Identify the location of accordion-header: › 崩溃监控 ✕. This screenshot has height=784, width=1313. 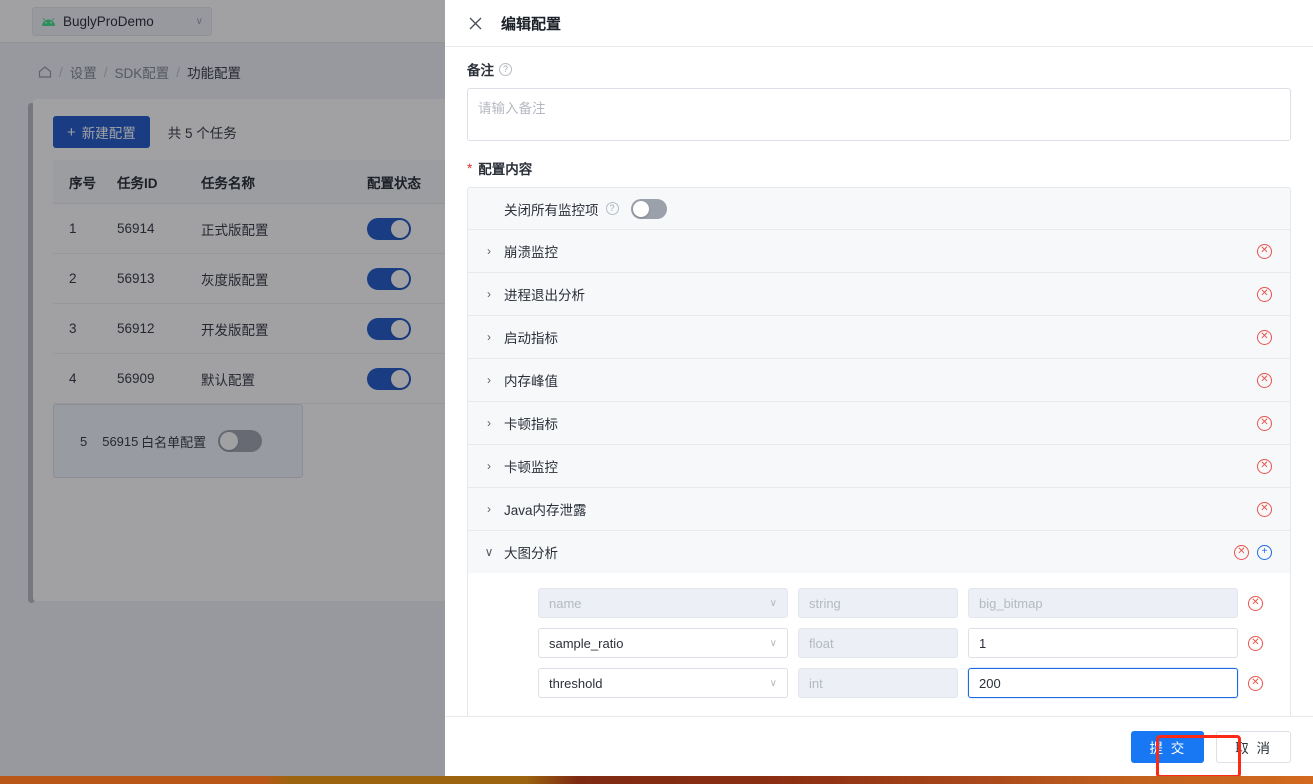
(879, 251).